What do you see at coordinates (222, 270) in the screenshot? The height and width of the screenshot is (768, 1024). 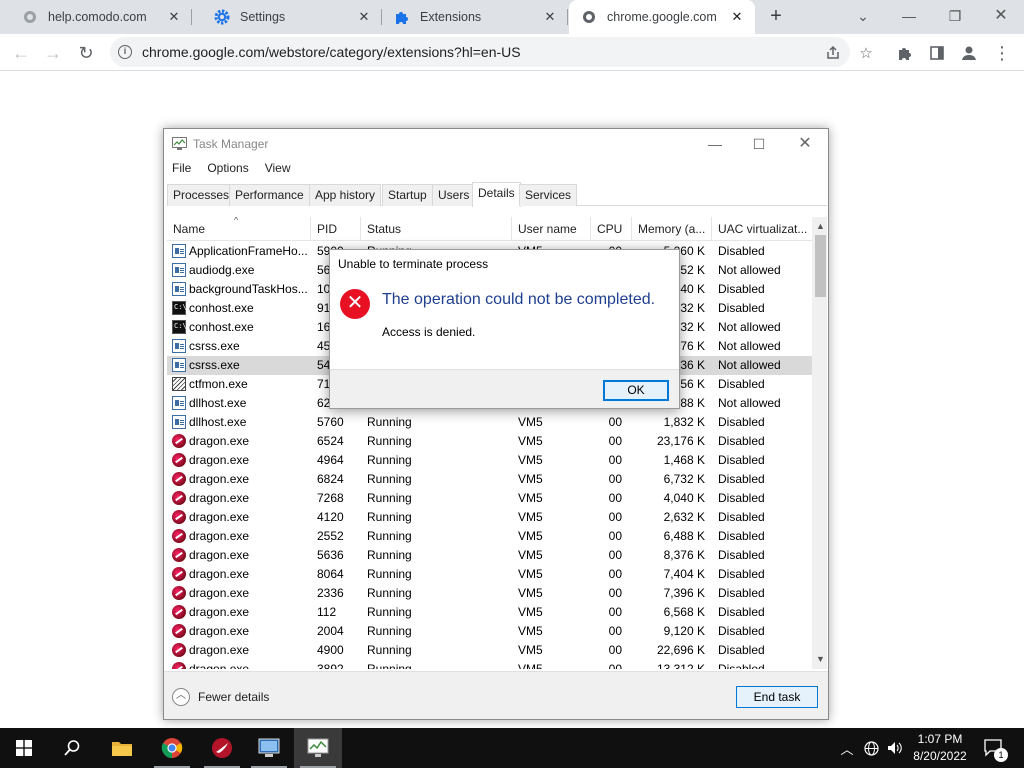 I see `cell-name: audiodg.exe` at bounding box center [222, 270].